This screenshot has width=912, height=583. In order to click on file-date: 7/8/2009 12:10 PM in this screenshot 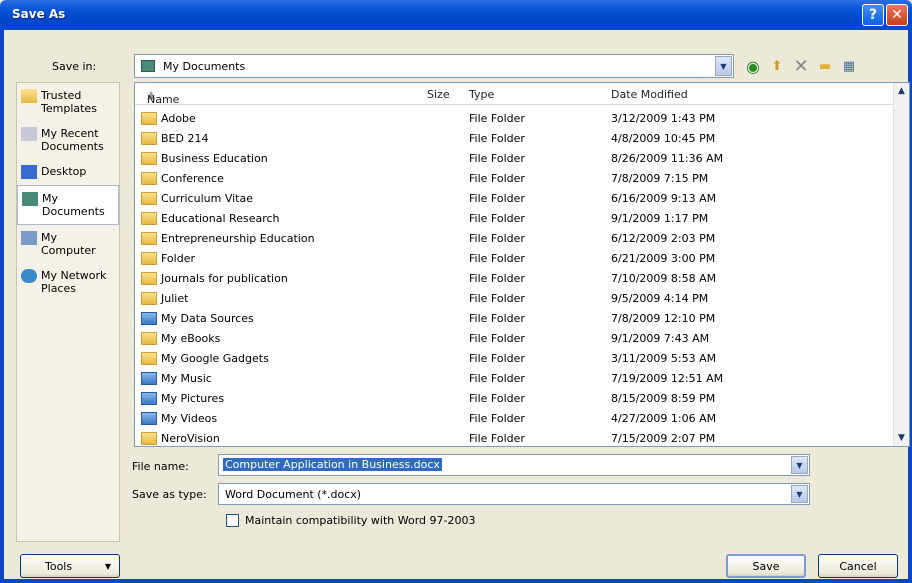, I will do `click(663, 318)`.